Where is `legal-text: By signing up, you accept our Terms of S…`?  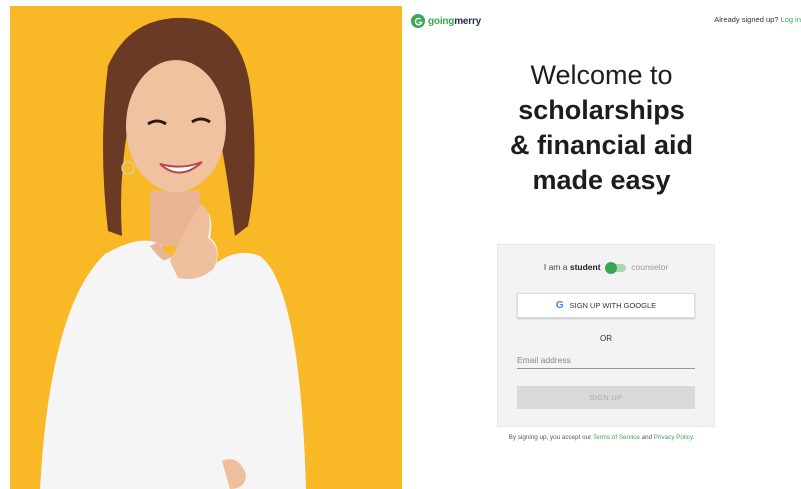
legal-text: By signing up, you accept our Terms of S… is located at coordinates (601, 437).